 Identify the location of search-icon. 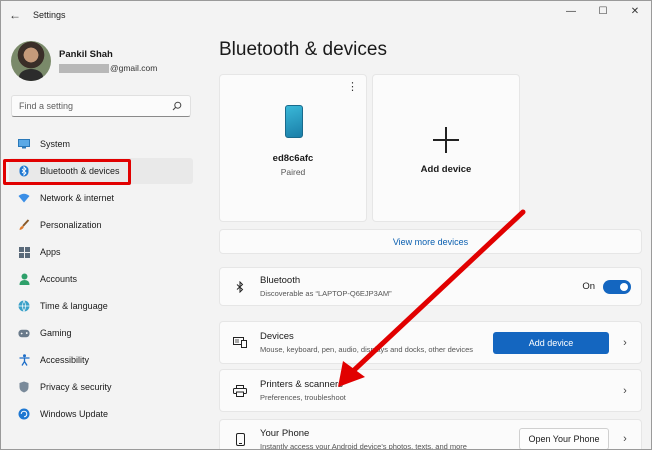
(177, 106).